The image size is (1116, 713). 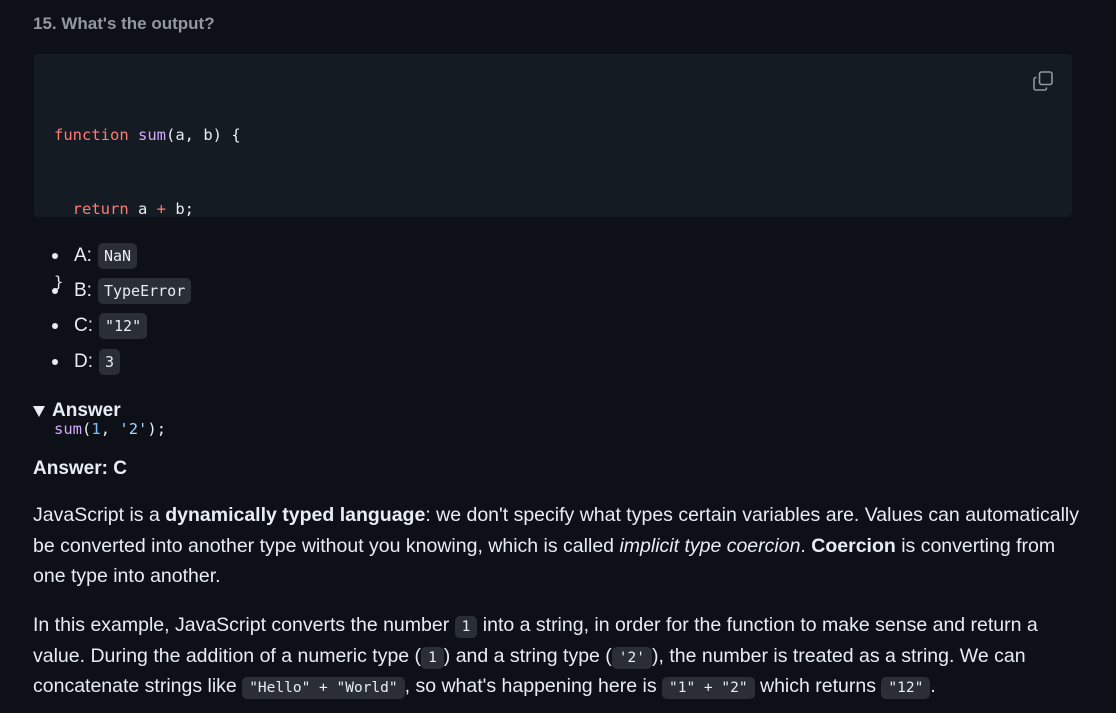 What do you see at coordinates (527, 655) in the screenshot?
I see `text: ) and a string type (` at bounding box center [527, 655].